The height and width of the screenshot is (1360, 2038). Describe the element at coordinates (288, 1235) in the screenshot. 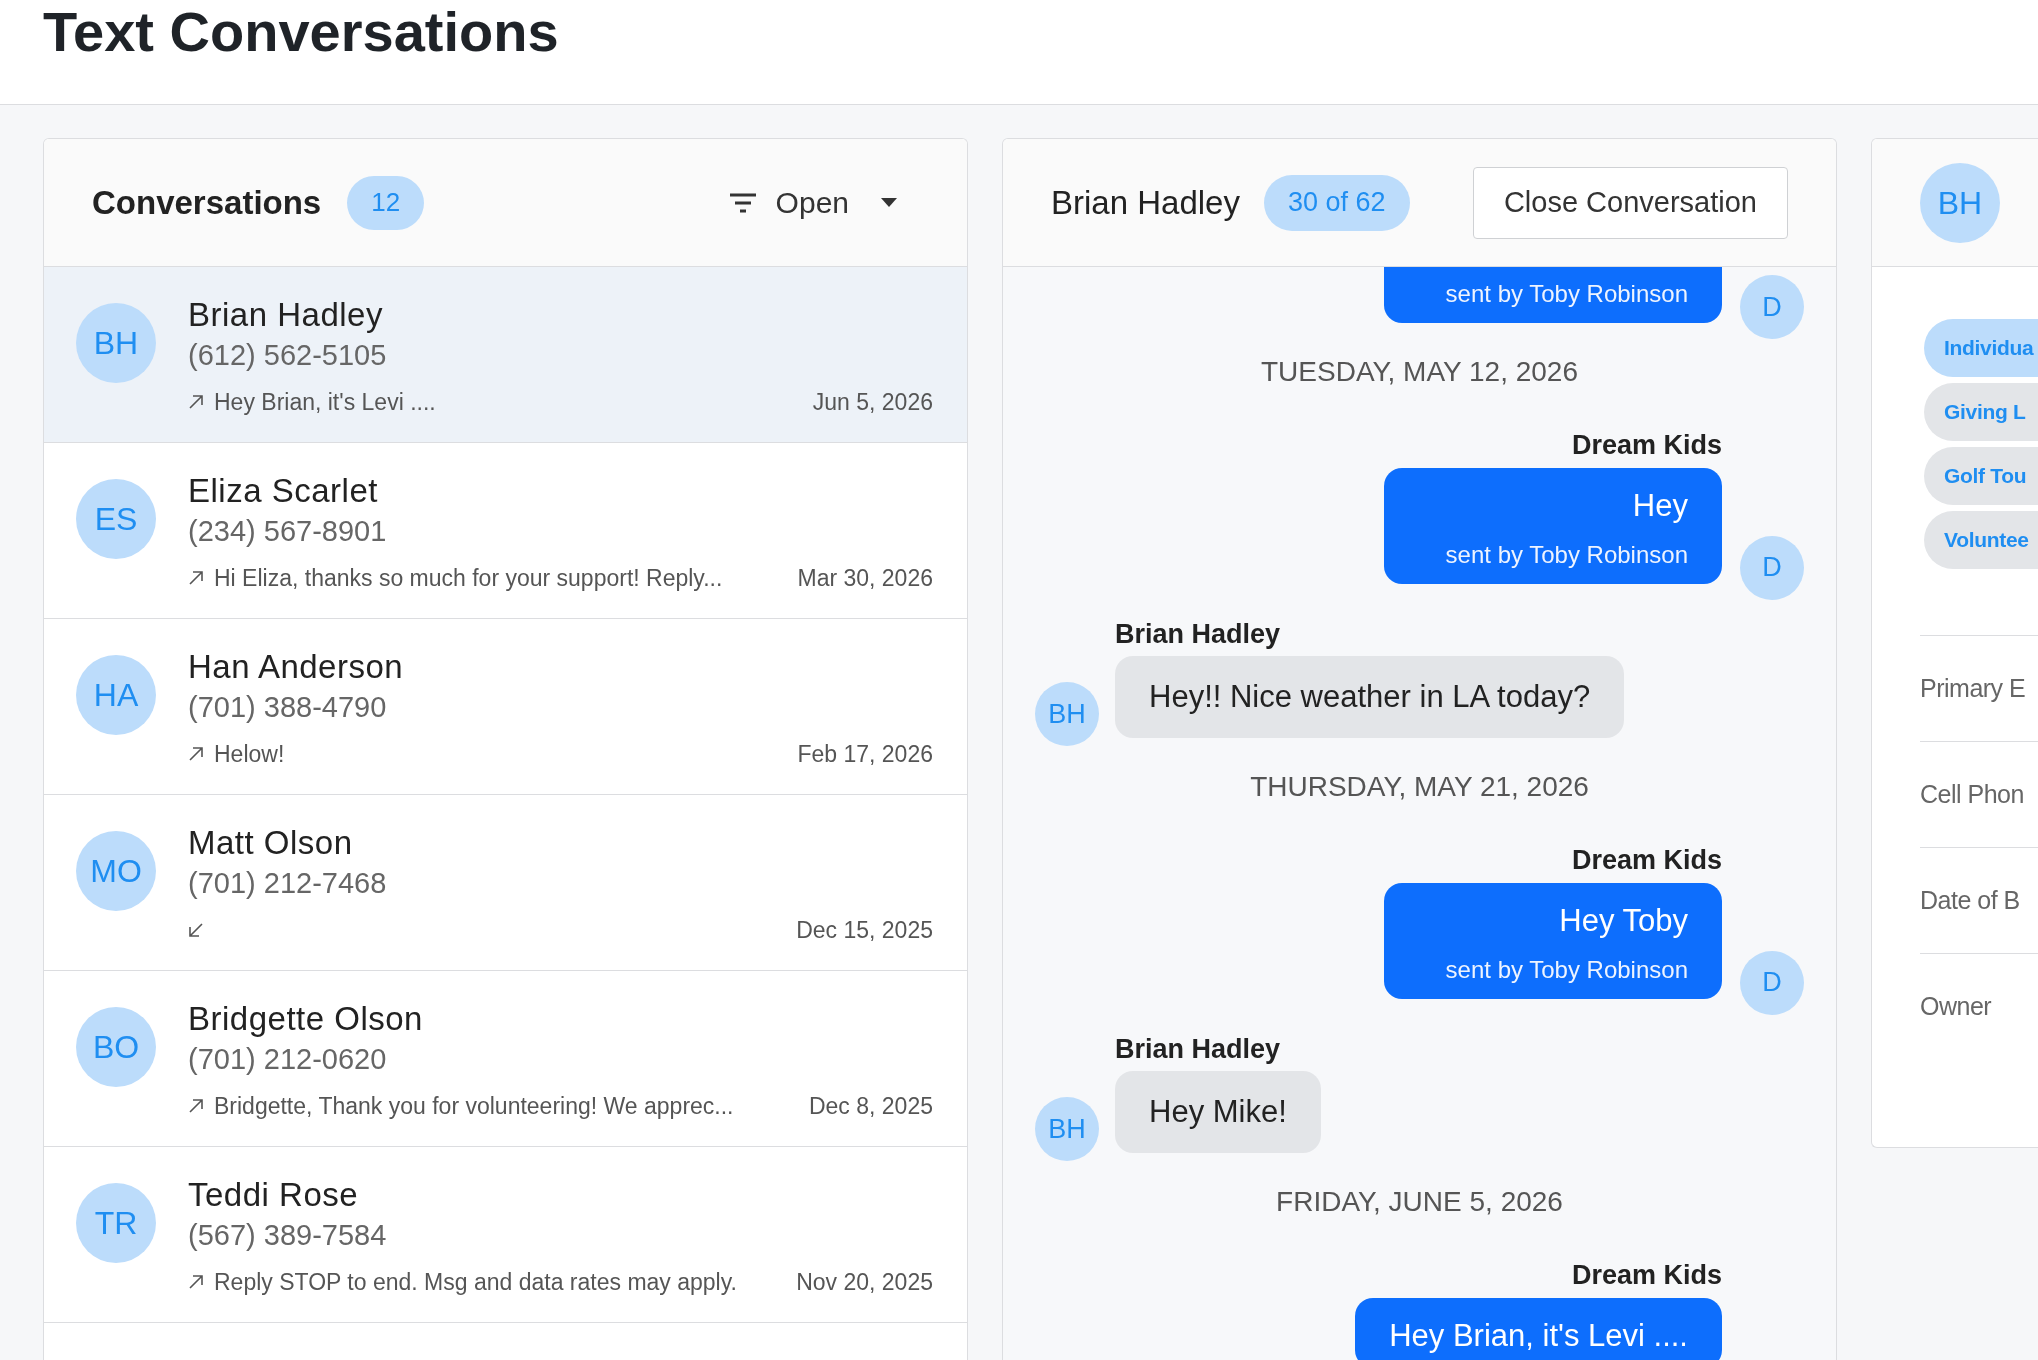

I see `phone-number: (567) 389-7584` at that location.